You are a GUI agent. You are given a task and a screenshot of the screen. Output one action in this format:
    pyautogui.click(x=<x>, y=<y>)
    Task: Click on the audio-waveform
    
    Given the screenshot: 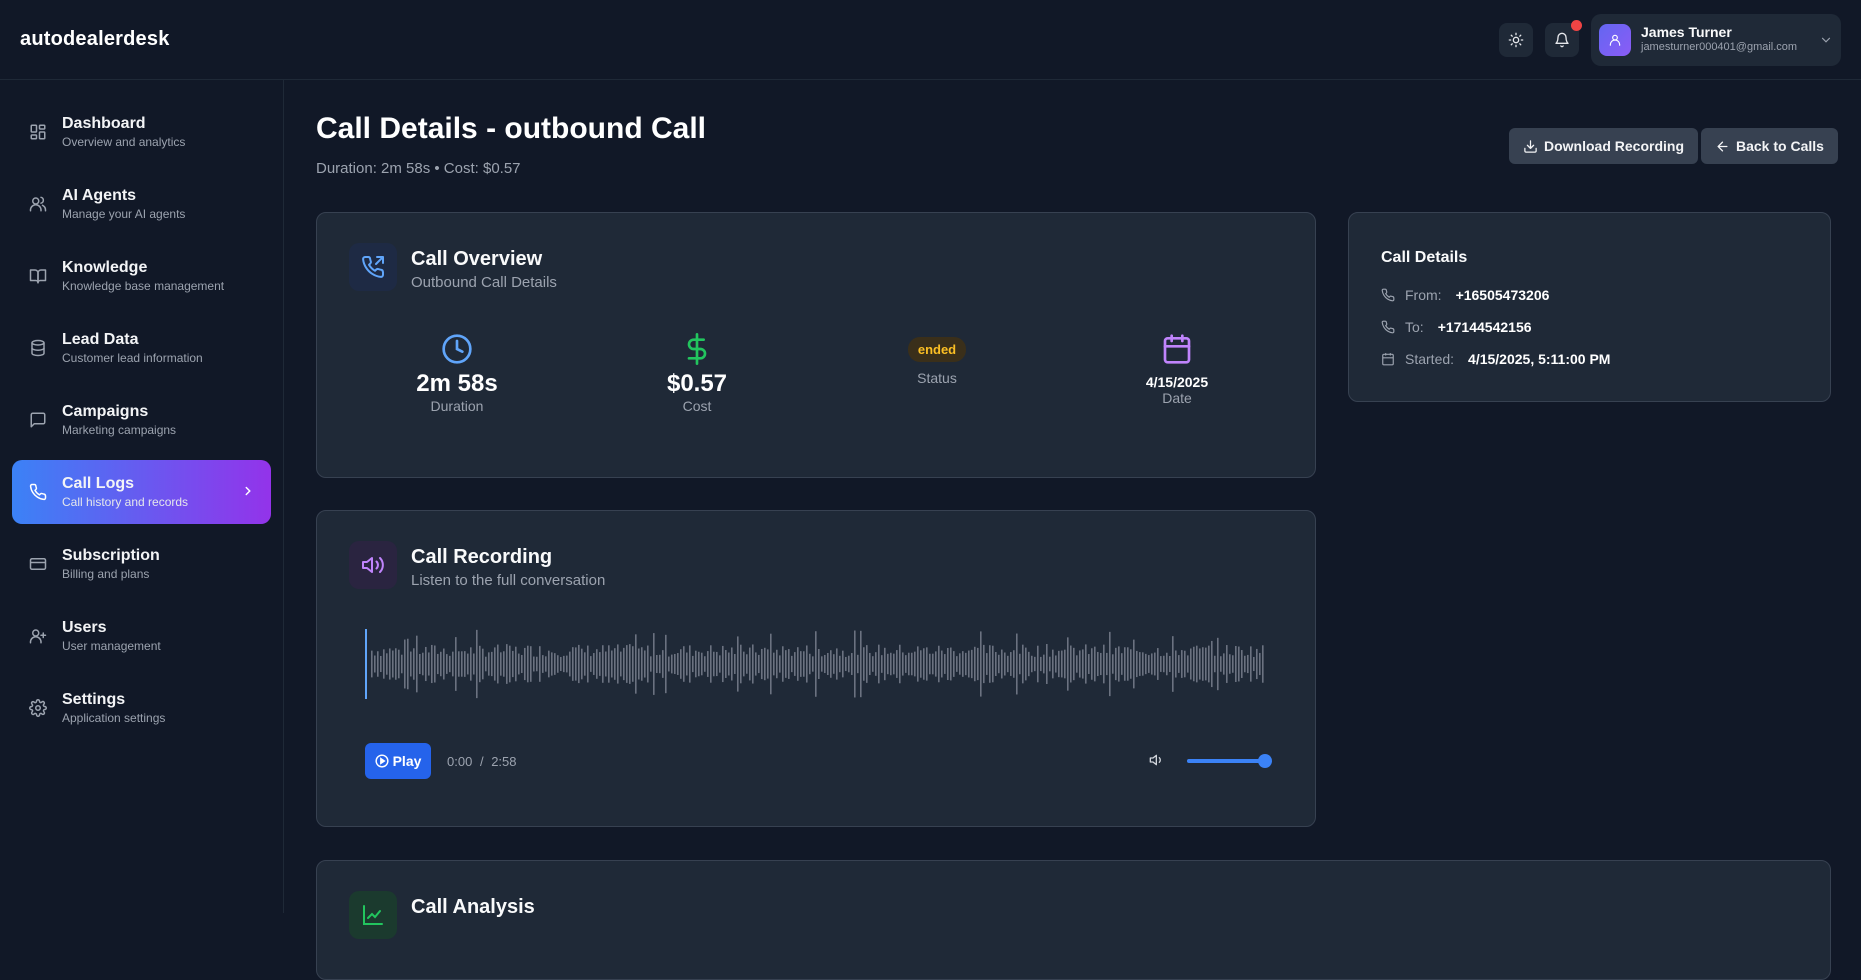 What is the action you would take?
    pyautogui.click(x=815, y=664)
    